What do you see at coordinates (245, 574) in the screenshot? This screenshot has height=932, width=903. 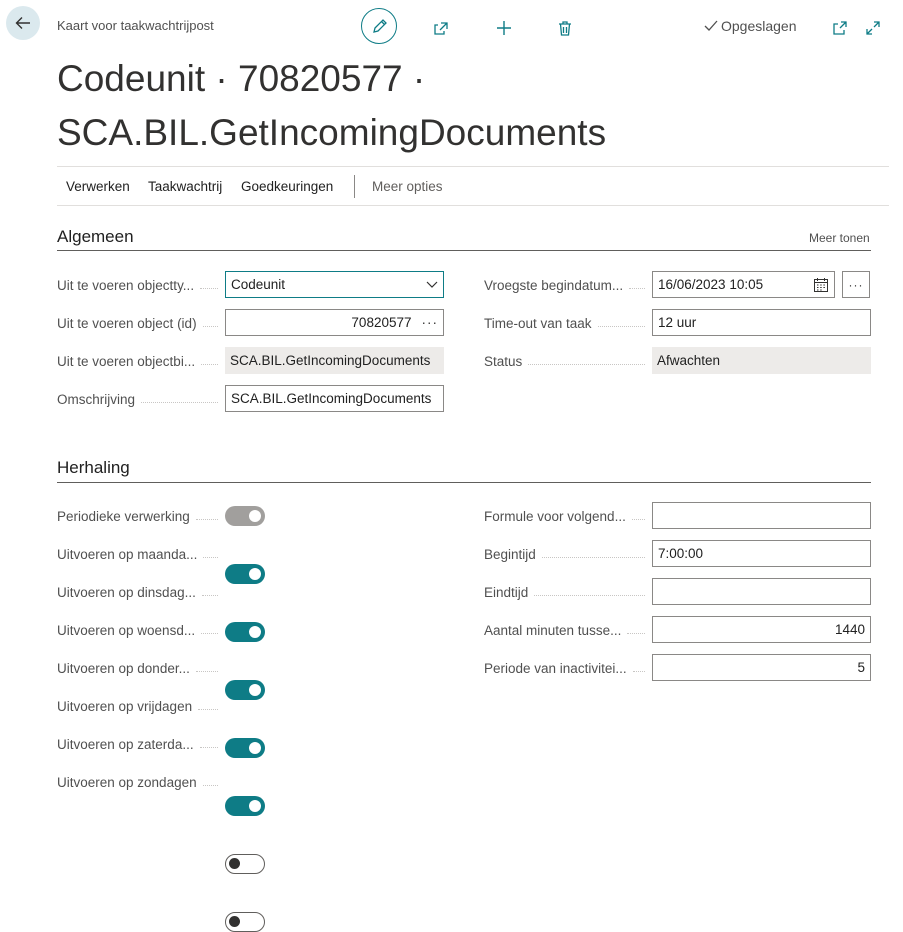 I see `toggle-monday` at bounding box center [245, 574].